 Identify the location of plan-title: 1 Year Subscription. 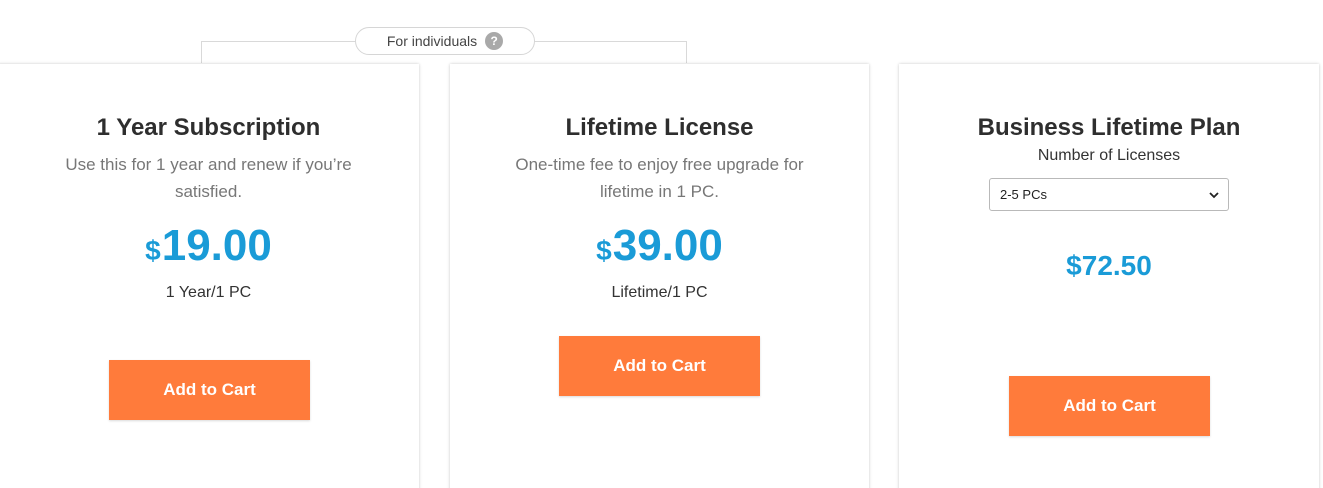
(208, 127).